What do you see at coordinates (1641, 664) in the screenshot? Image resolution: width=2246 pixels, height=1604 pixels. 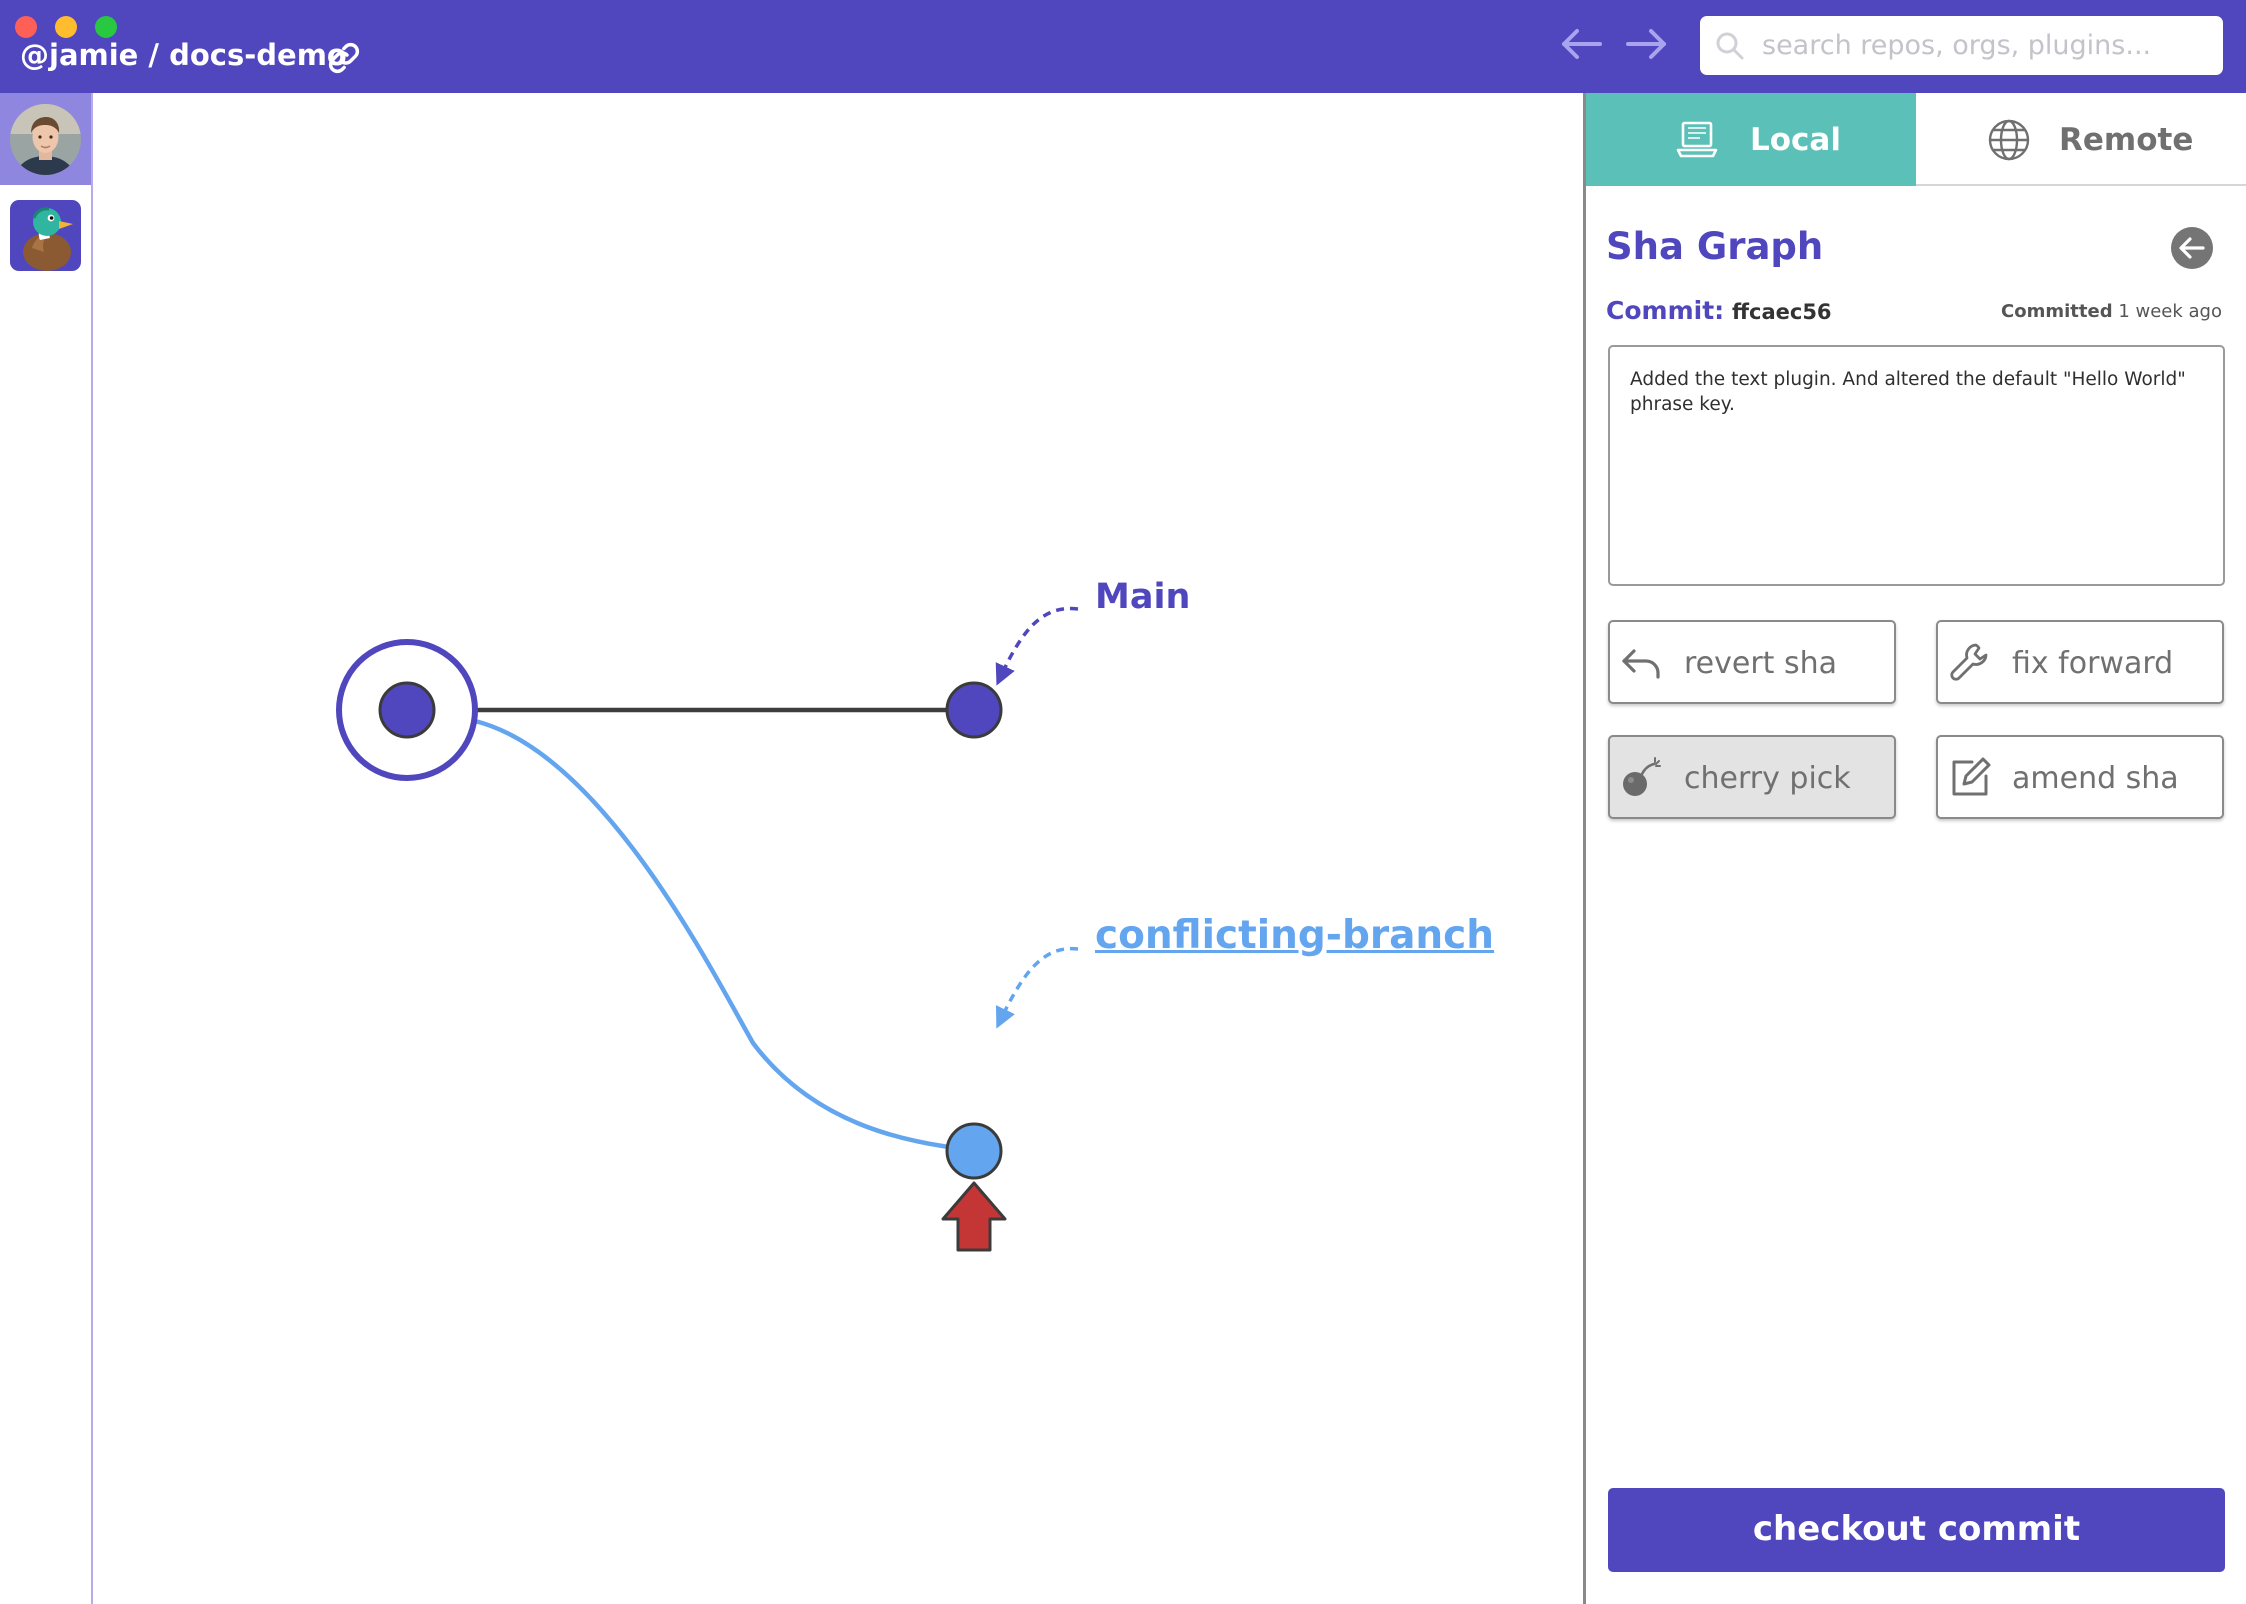 I see `undo-arrow-icon` at bounding box center [1641, 664].